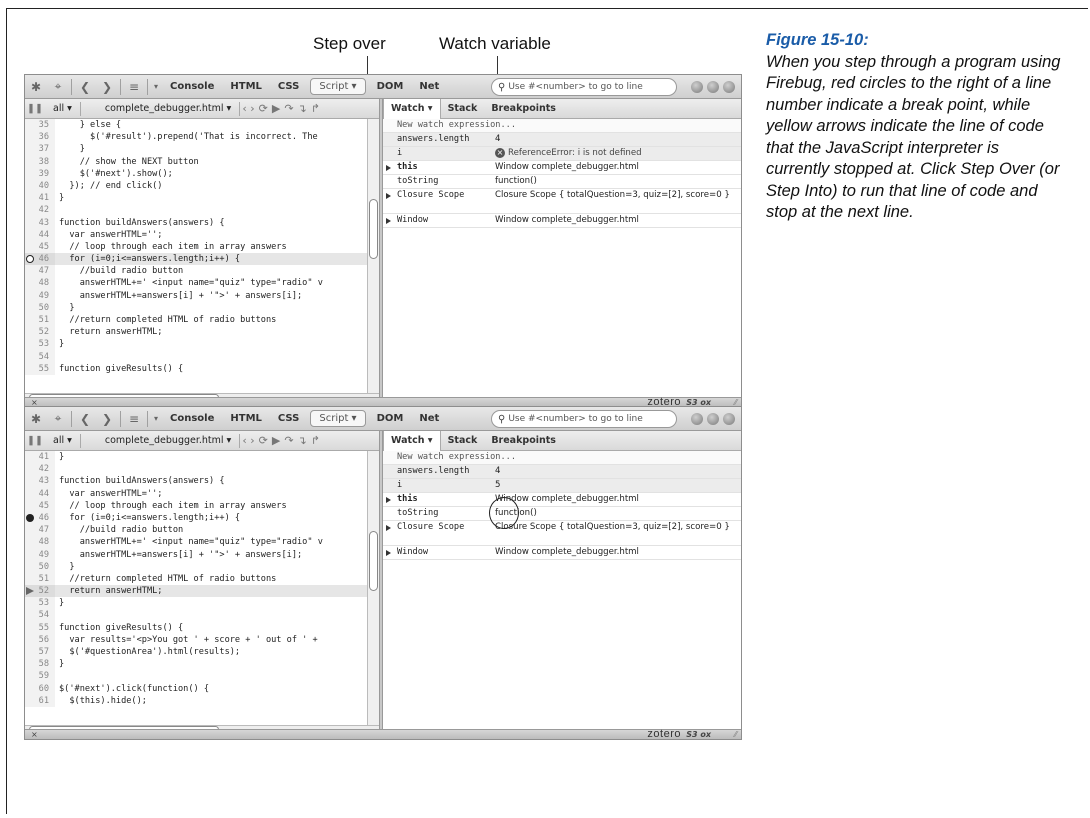 The height and width of the screenshot is (818, 1090). Describe the element at coordinates (58, 87) in the screenshot. I see `inspect-icon: ⌖` at that location.